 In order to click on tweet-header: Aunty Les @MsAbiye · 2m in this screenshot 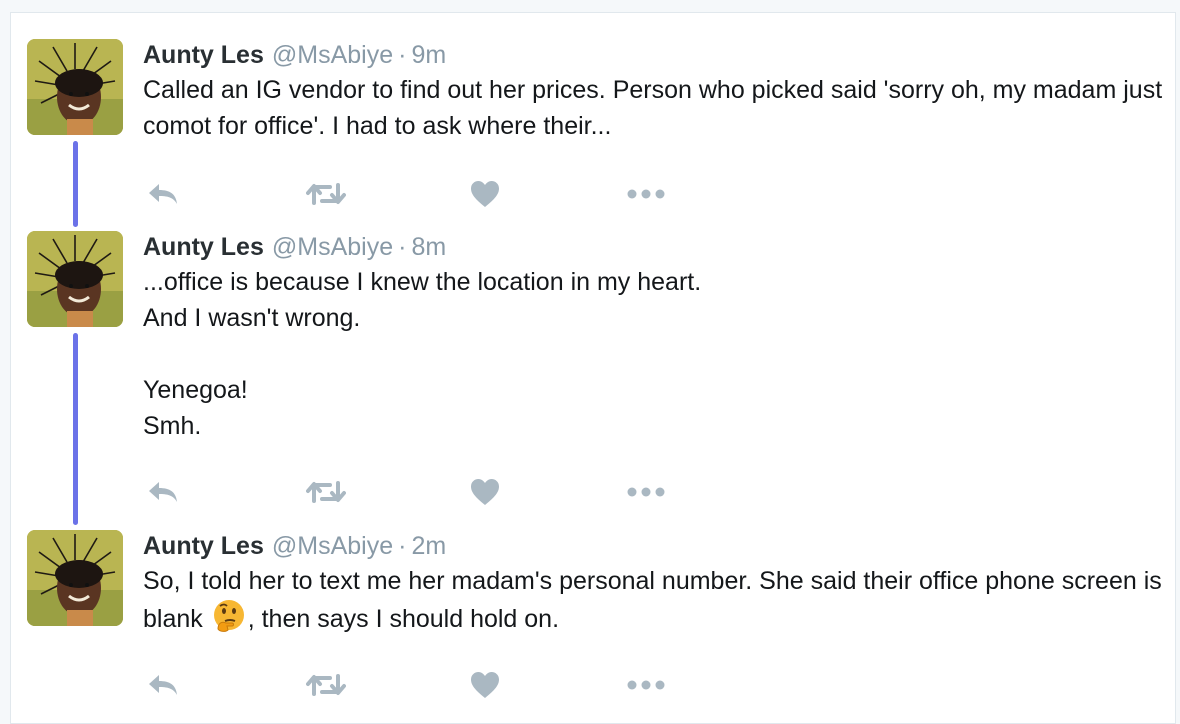, I will do `click(294, 546)`.